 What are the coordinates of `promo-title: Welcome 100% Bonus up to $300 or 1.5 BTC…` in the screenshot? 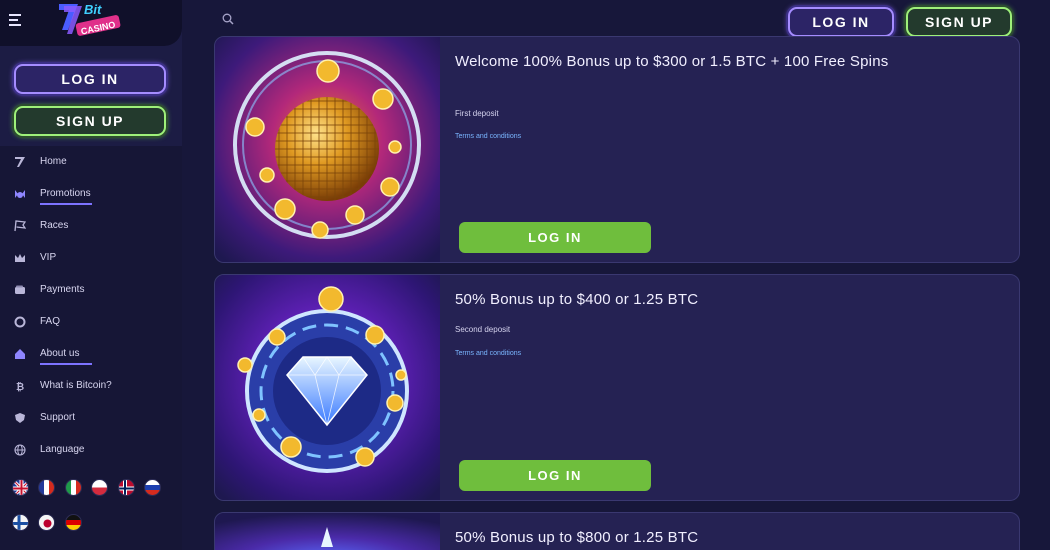 It's located at (672, 61).